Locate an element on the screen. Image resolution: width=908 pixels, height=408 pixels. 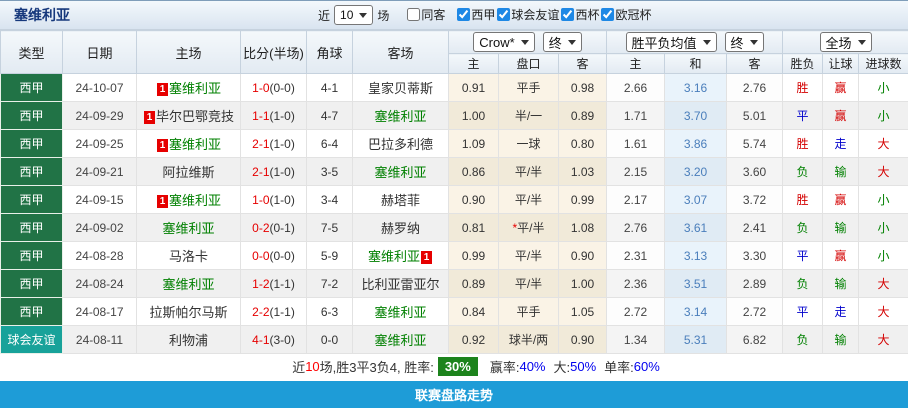
cell-result-wdl: 负 is located at coordinates (803, 284).